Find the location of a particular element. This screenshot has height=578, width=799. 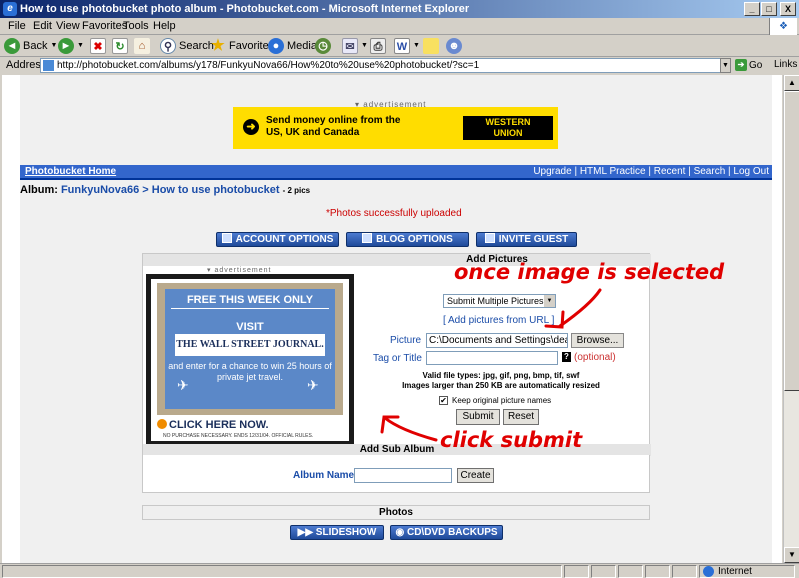

back-button: ◄ Back ▼ is located at coordinates (30, 46).